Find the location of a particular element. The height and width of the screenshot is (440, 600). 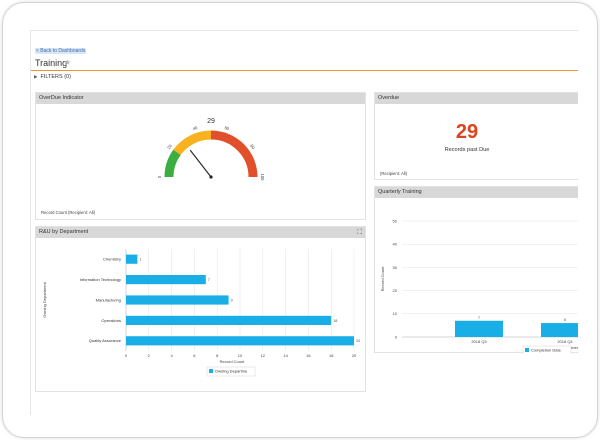

y-tick-label: 10 is located at coordinates (395, 313).